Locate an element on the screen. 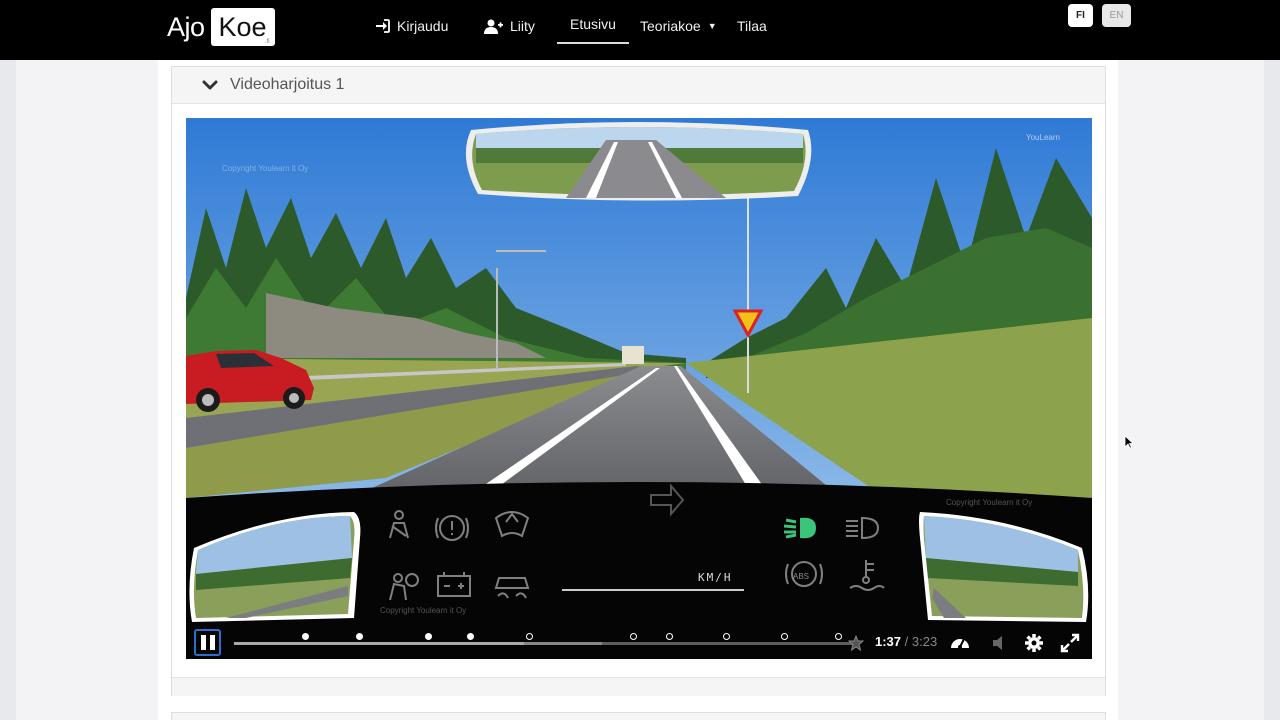 This screenshot has height=720, width=1280. nav-order: Tilaa is located at coordinates (752, 26).